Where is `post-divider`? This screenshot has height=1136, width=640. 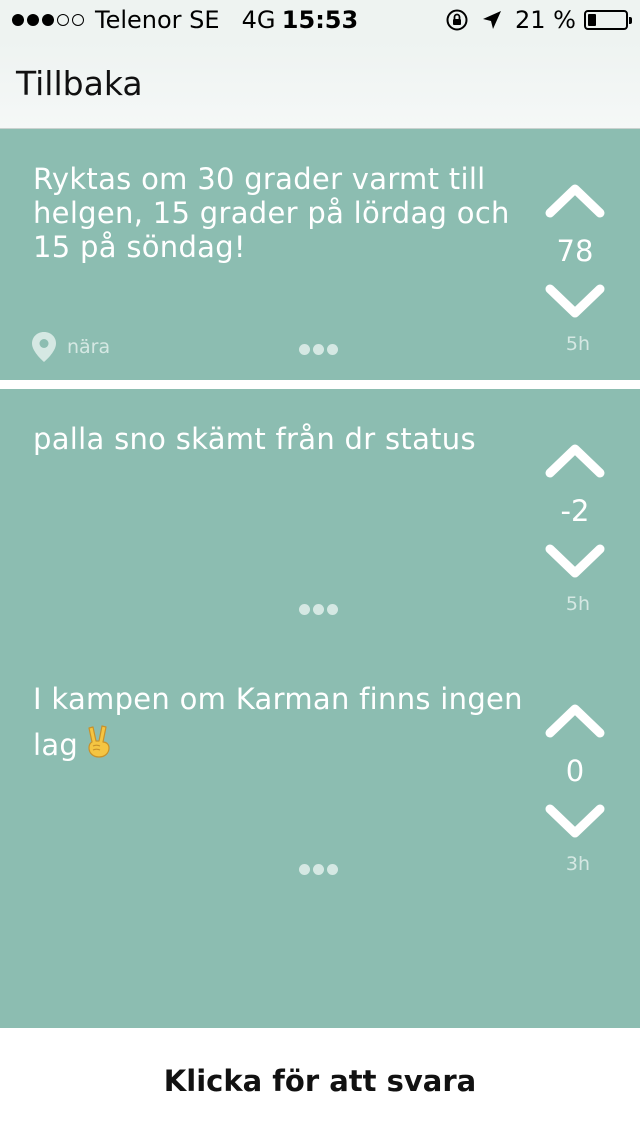
post-divider is located at coordinates (320, 384).